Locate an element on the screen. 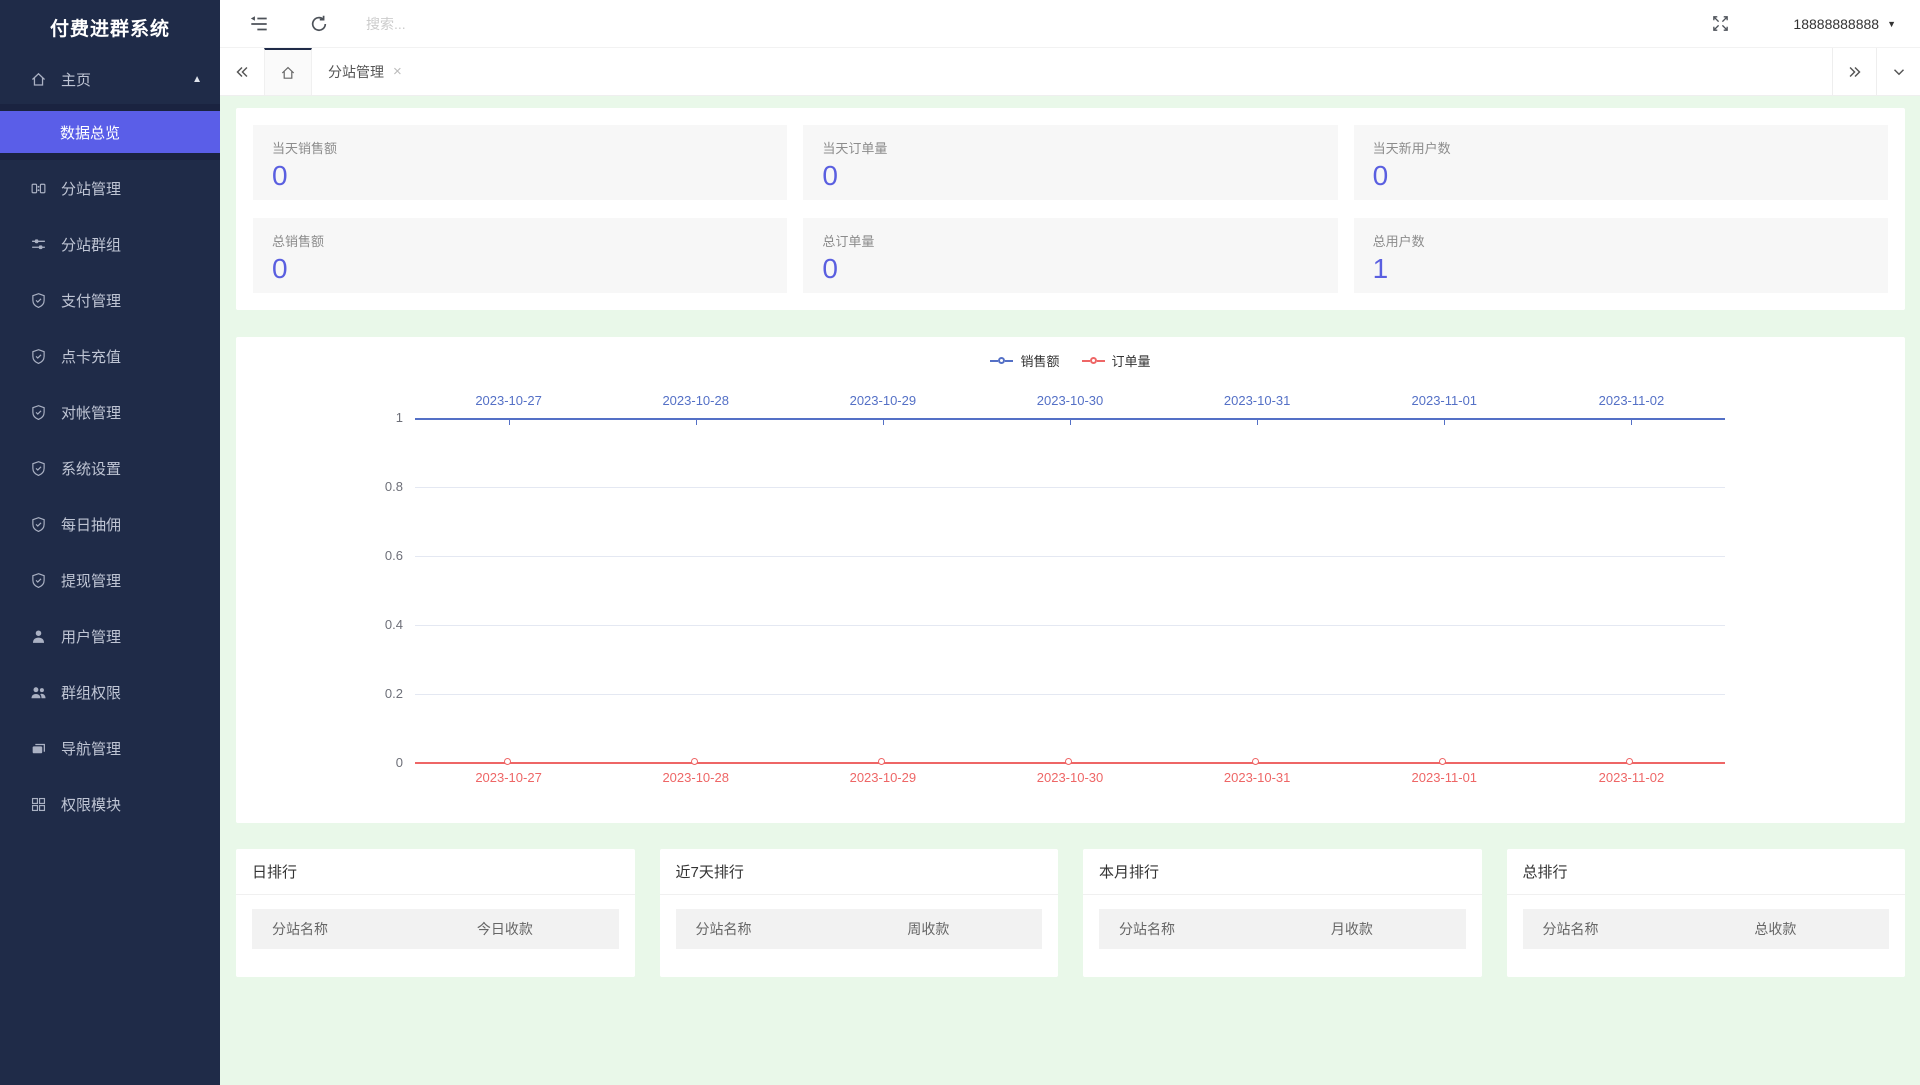 The width and height of the screenshot is (1920, 1085). shield-check-icon is located at coordinates (38, 524).